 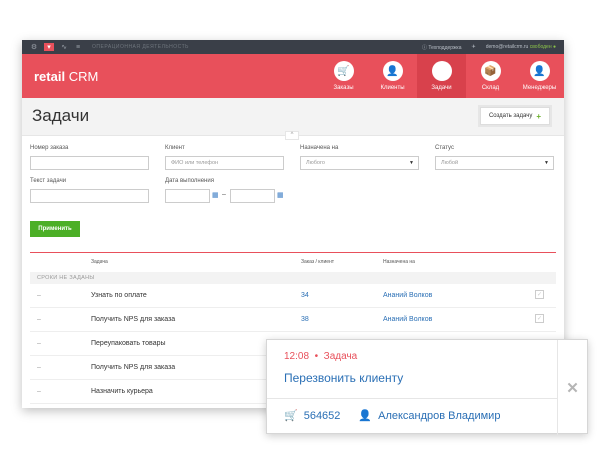 What do you see at coordinates (119, 295) in the screenshot?
I see `row-task: Узнать по оплате` at bounding box center [119, 295].